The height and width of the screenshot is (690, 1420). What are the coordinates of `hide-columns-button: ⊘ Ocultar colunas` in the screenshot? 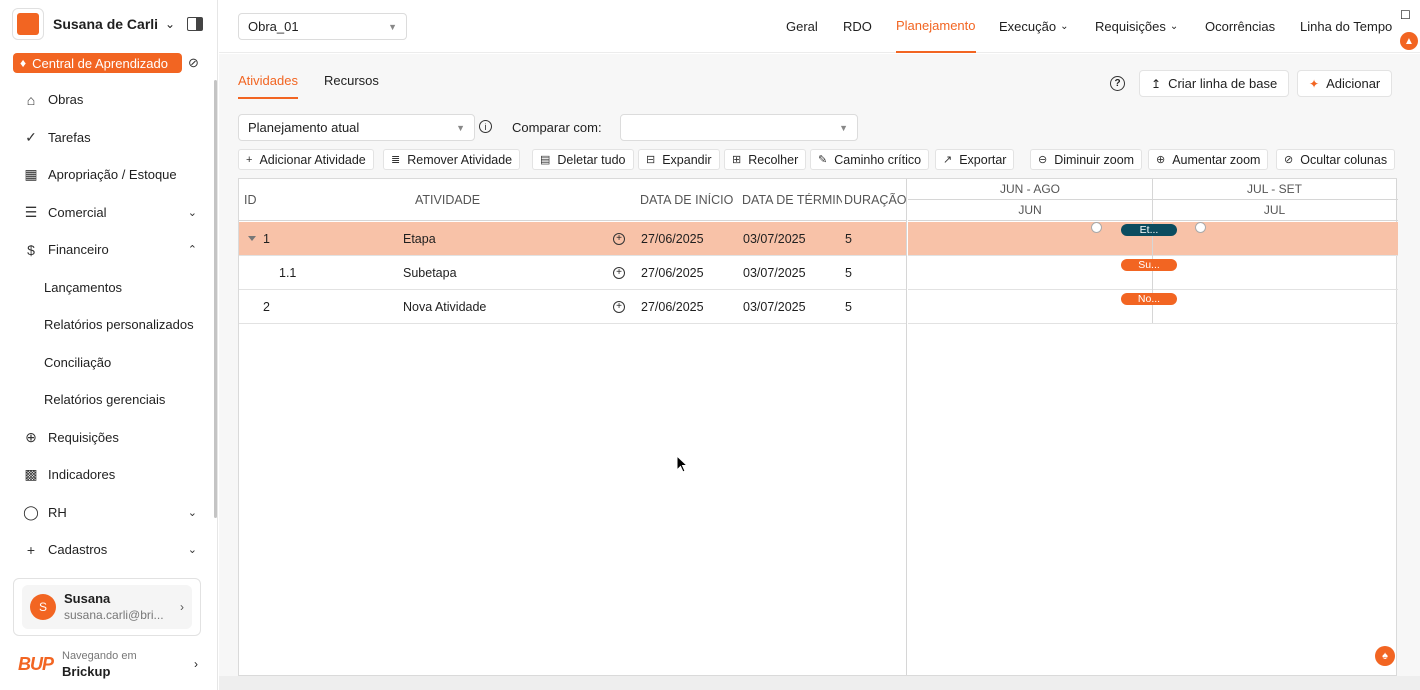 It's located at (1336, 159).